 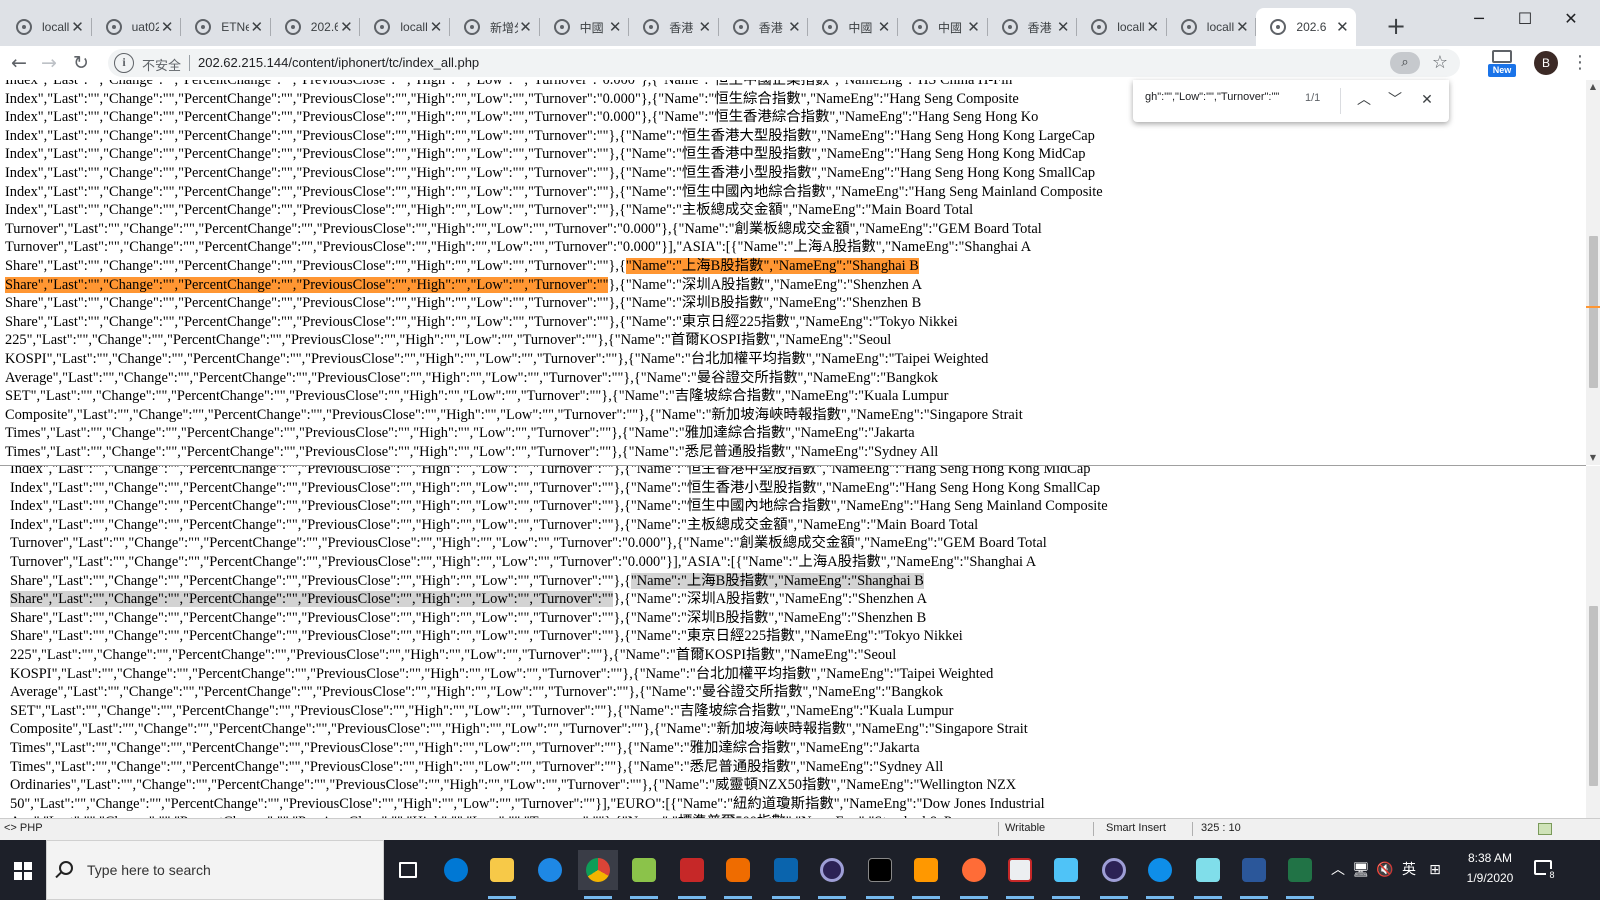 What do you see at coordinates (738, 874) in the screenshot?
I see `app-orange-icon` at bounding box center [738, 874].